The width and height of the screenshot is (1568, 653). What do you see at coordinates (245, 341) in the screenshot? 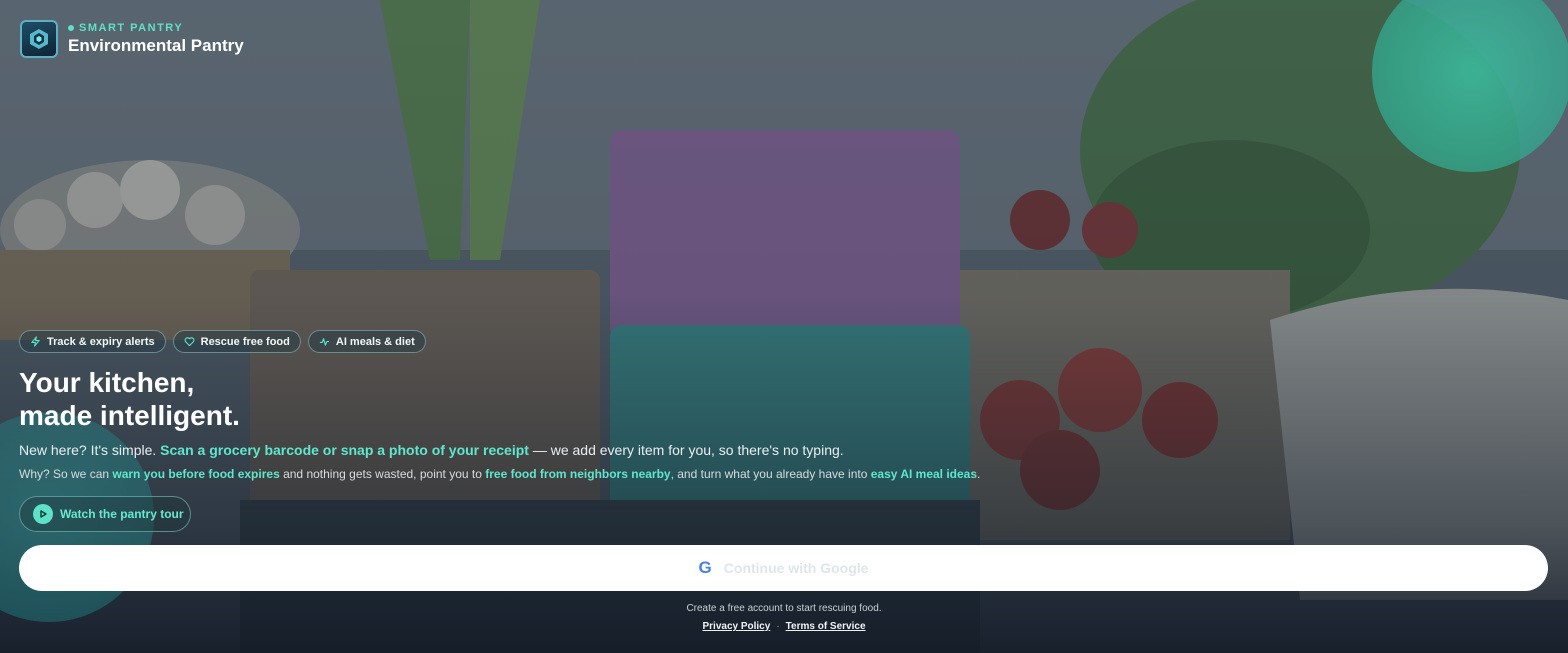
I see `chip-label: Rescue free food` at bounding box center [245, 341].